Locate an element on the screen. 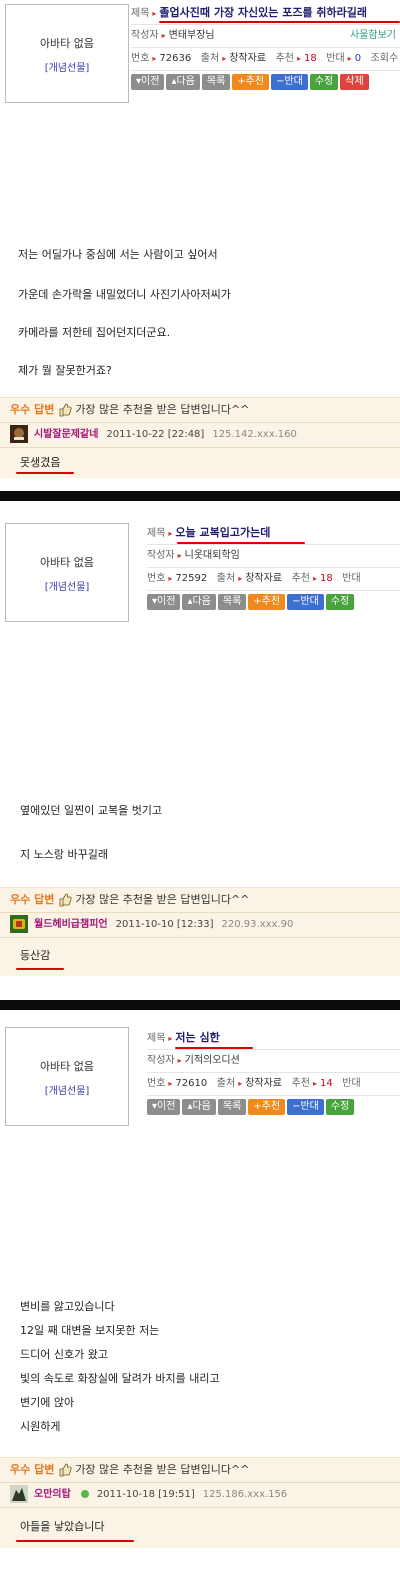 This screenshot has height=1577, width=400. answer-ip: 220.93.xxx.90 is located at coordinates (257, 924).